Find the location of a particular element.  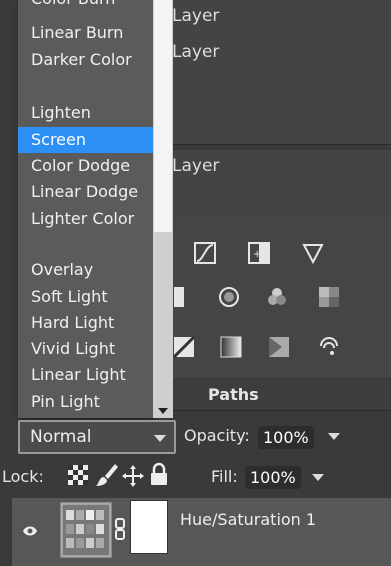

hdr-toning-icon is located at coordinates (329, 347).